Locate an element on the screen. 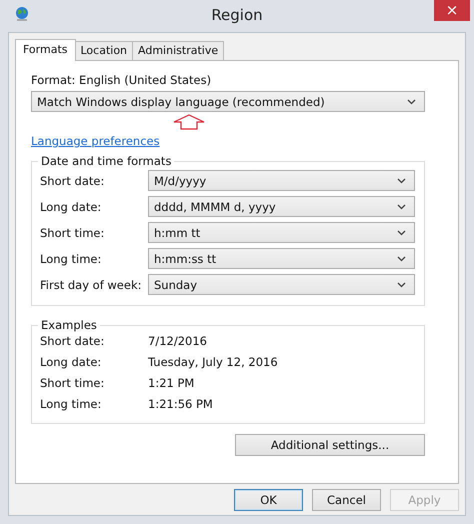  arrow-icon is located at coordinates (189, 122).